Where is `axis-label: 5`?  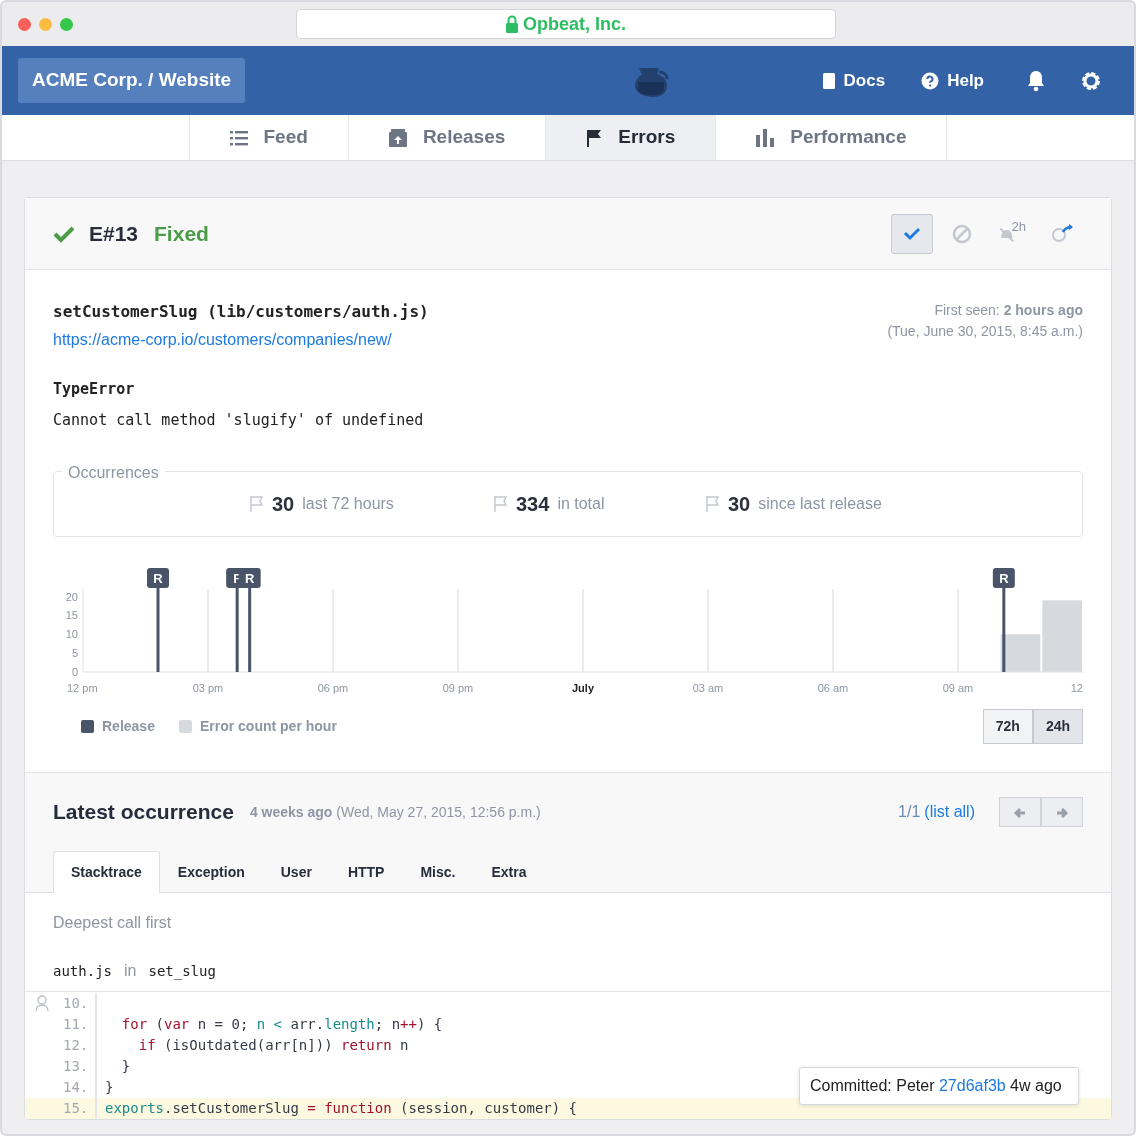
axis-label: 5 is located at coordinates (74, 653).